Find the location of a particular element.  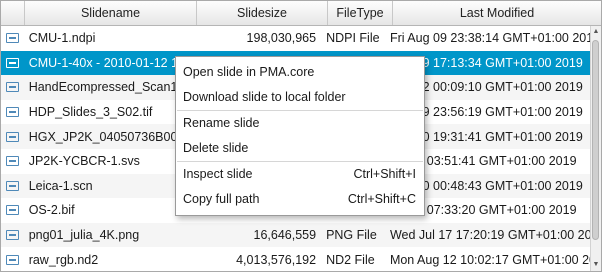

slidename-cell: HDP_Slides_3_S02.tif is located at coordinates (90, 112).